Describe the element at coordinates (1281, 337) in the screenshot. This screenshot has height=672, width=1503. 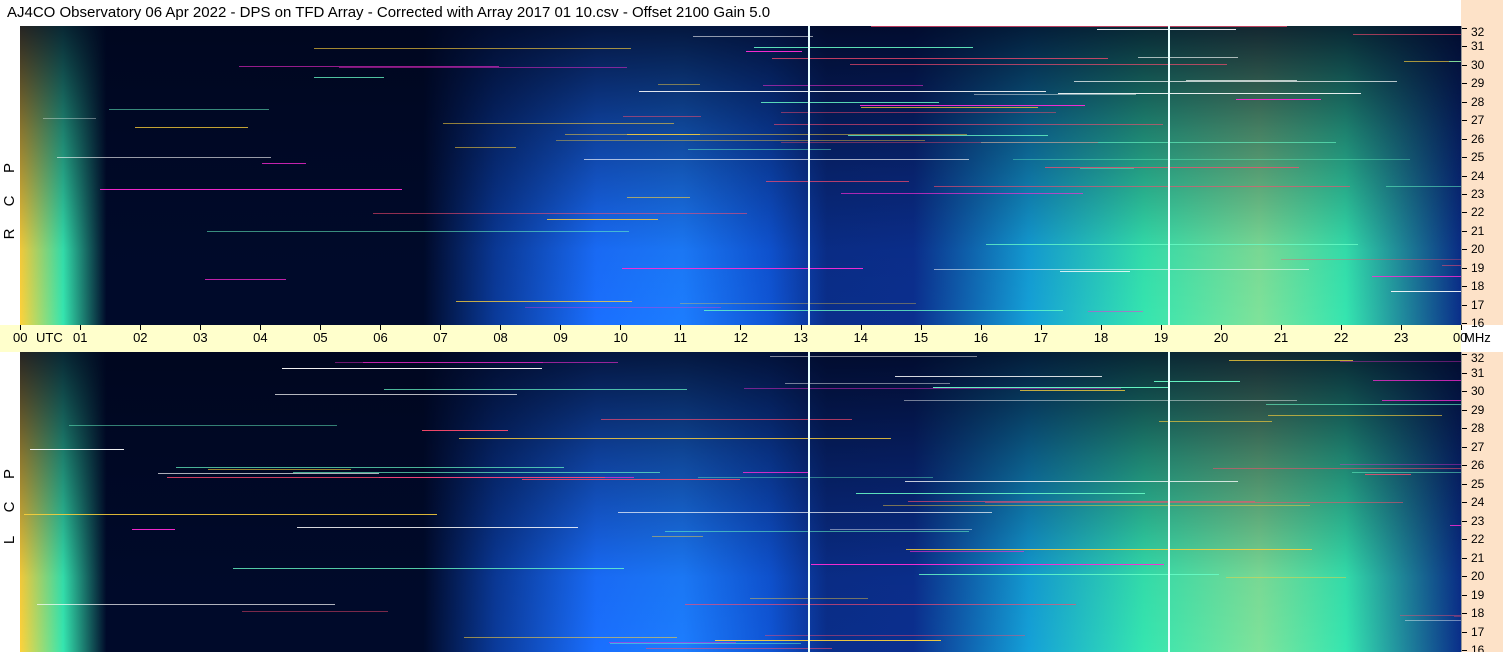
I see `utc-hour-label: 21` at that location.